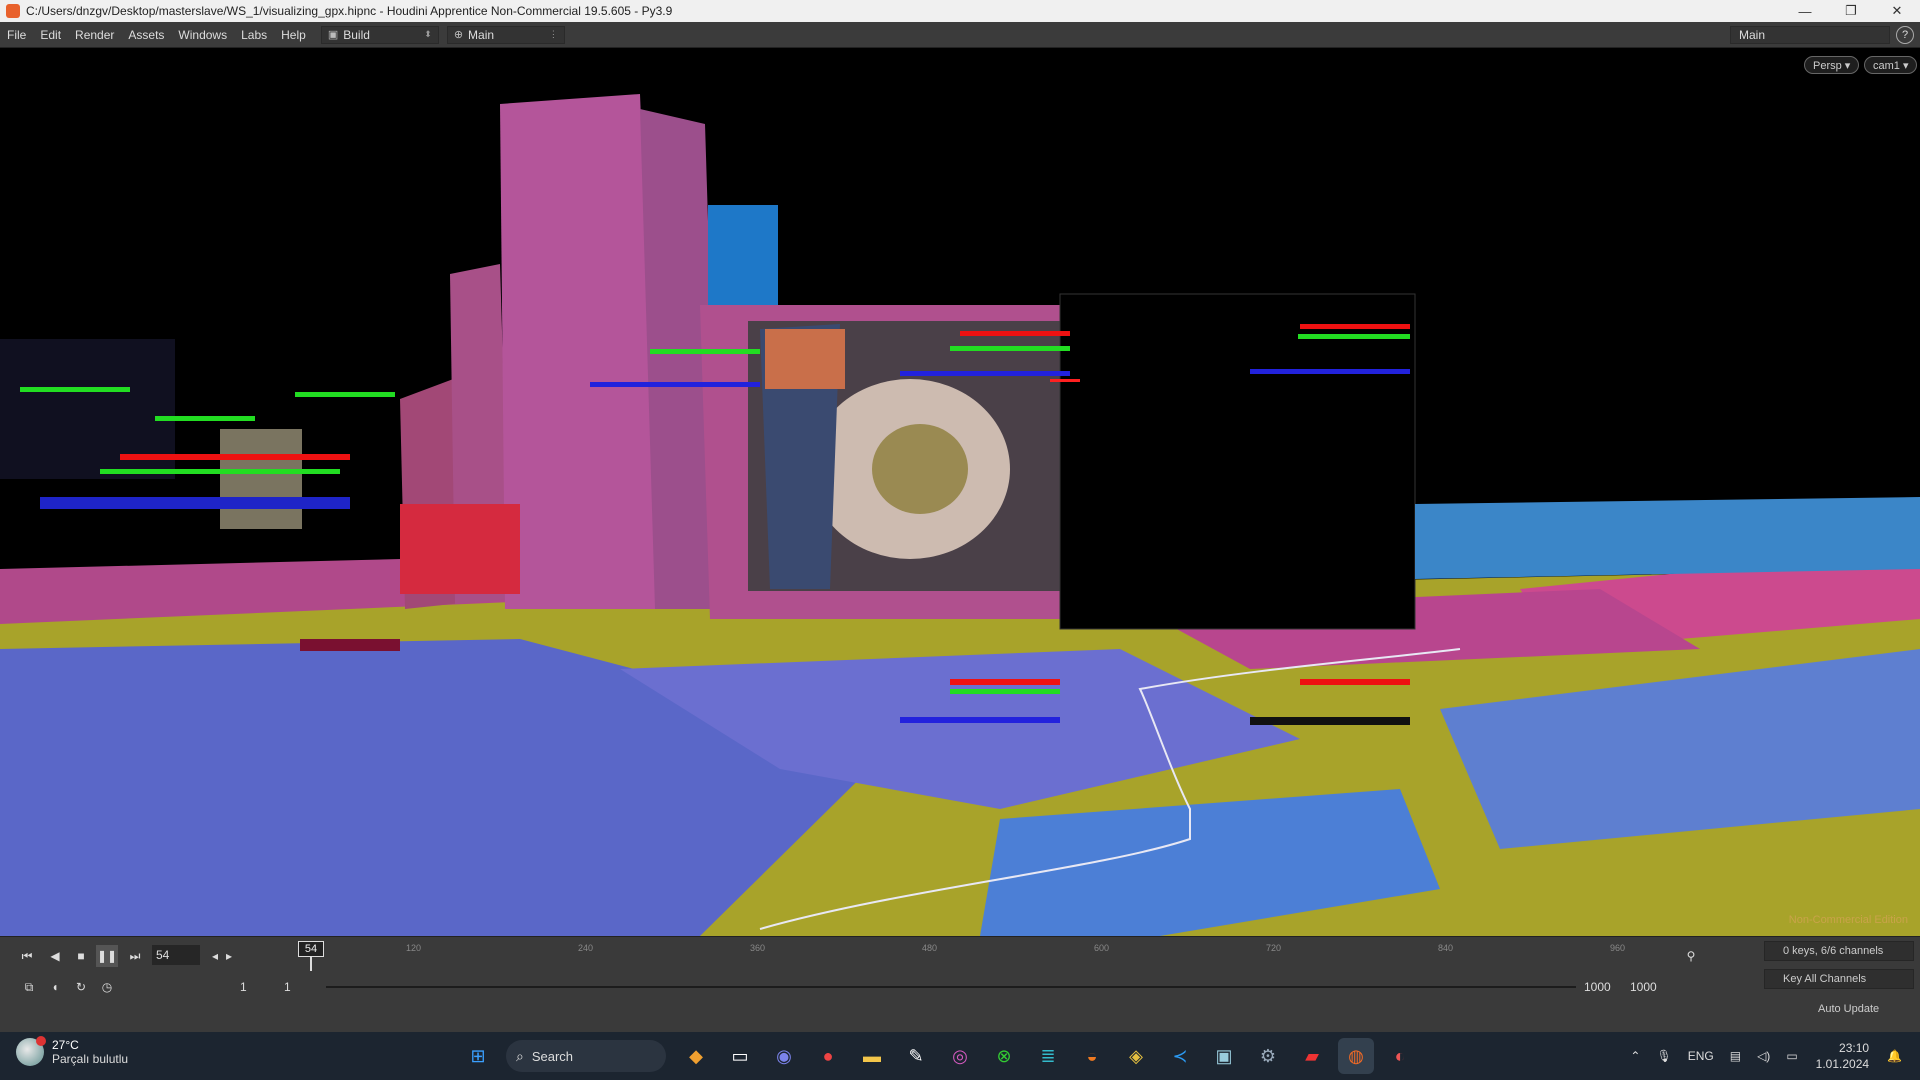  Describe the element at coordinates (333, 35) in the screenshot. I see `build-icon: ▣` at that location.